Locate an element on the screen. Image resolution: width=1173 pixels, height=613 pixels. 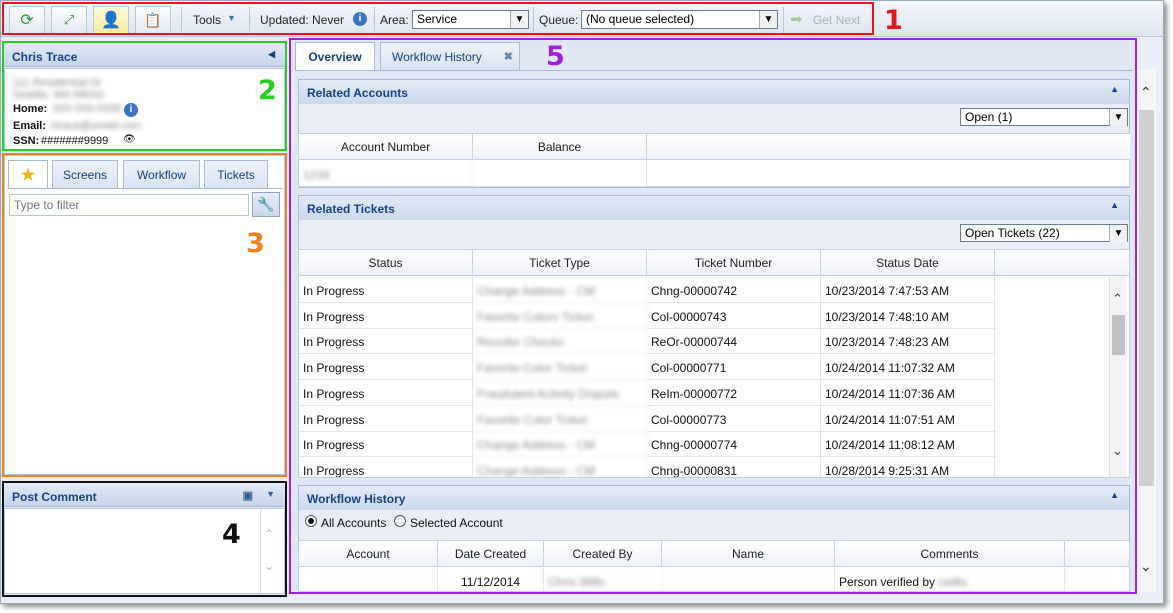
callout-3: 3 is located at coordinates (255, 243).